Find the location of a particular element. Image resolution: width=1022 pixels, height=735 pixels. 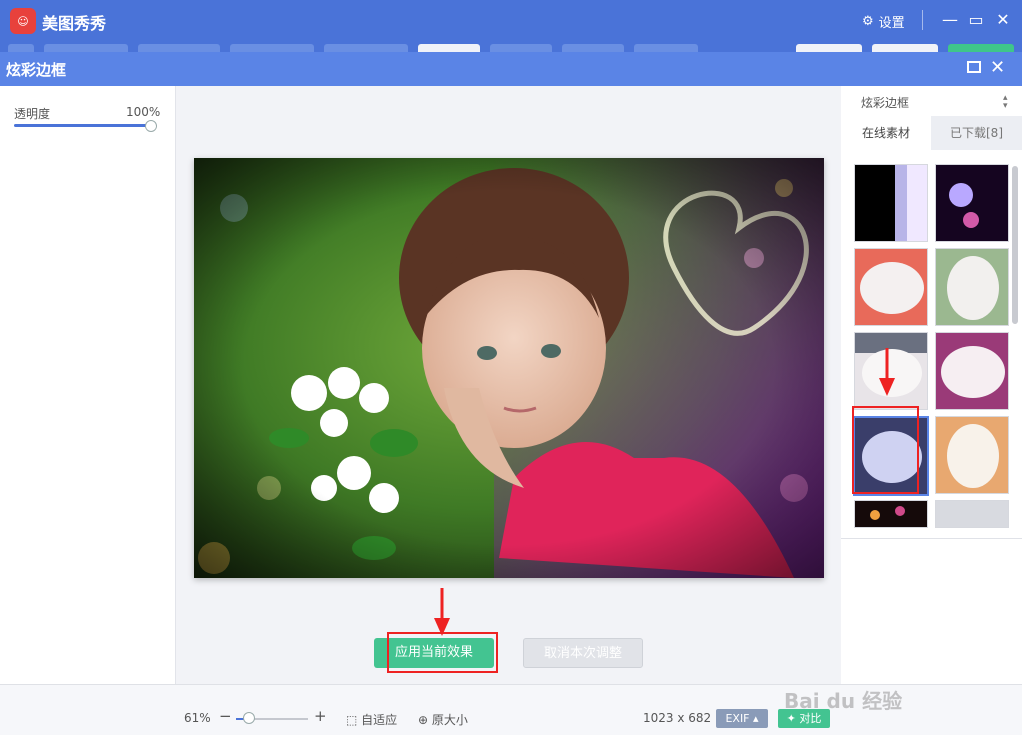

dropdown-arrow-icon: ▴ ▾ is located at coordinates (1005, 102).